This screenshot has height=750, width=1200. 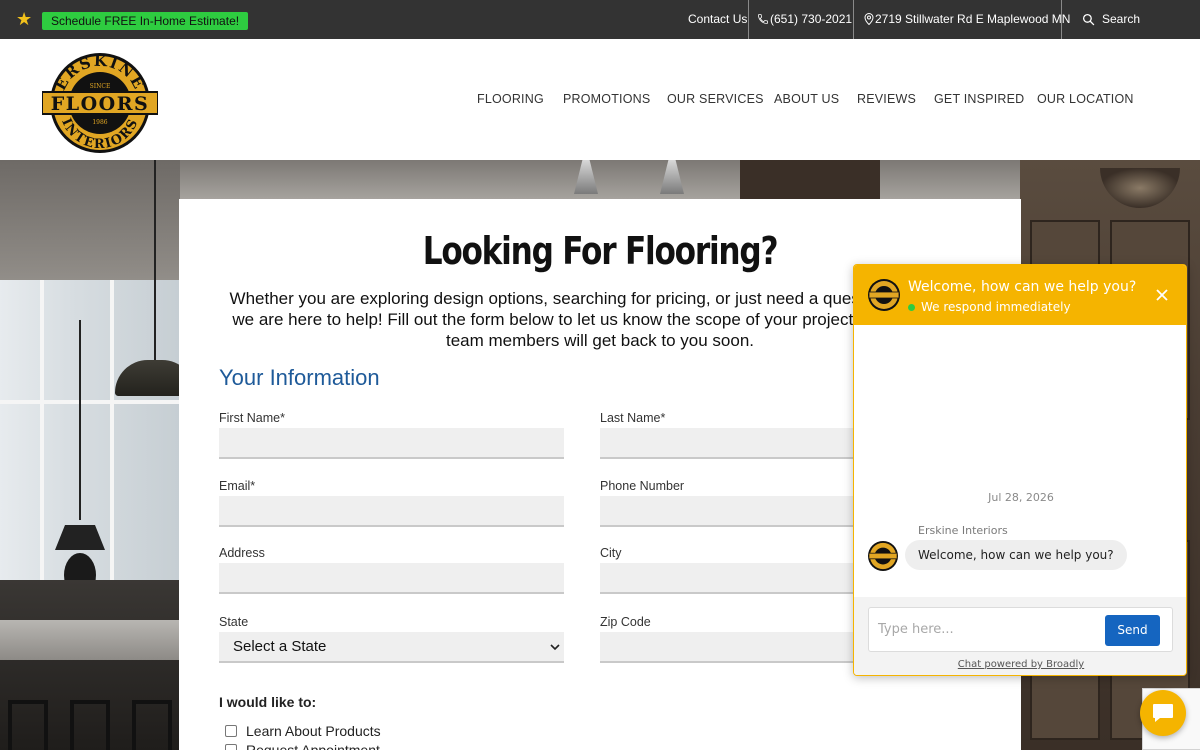 What do you see at coordinates (600, 251) in the screenshot?
I see `page-title: Looking For Flooring?` at bounding box center [600, 251].